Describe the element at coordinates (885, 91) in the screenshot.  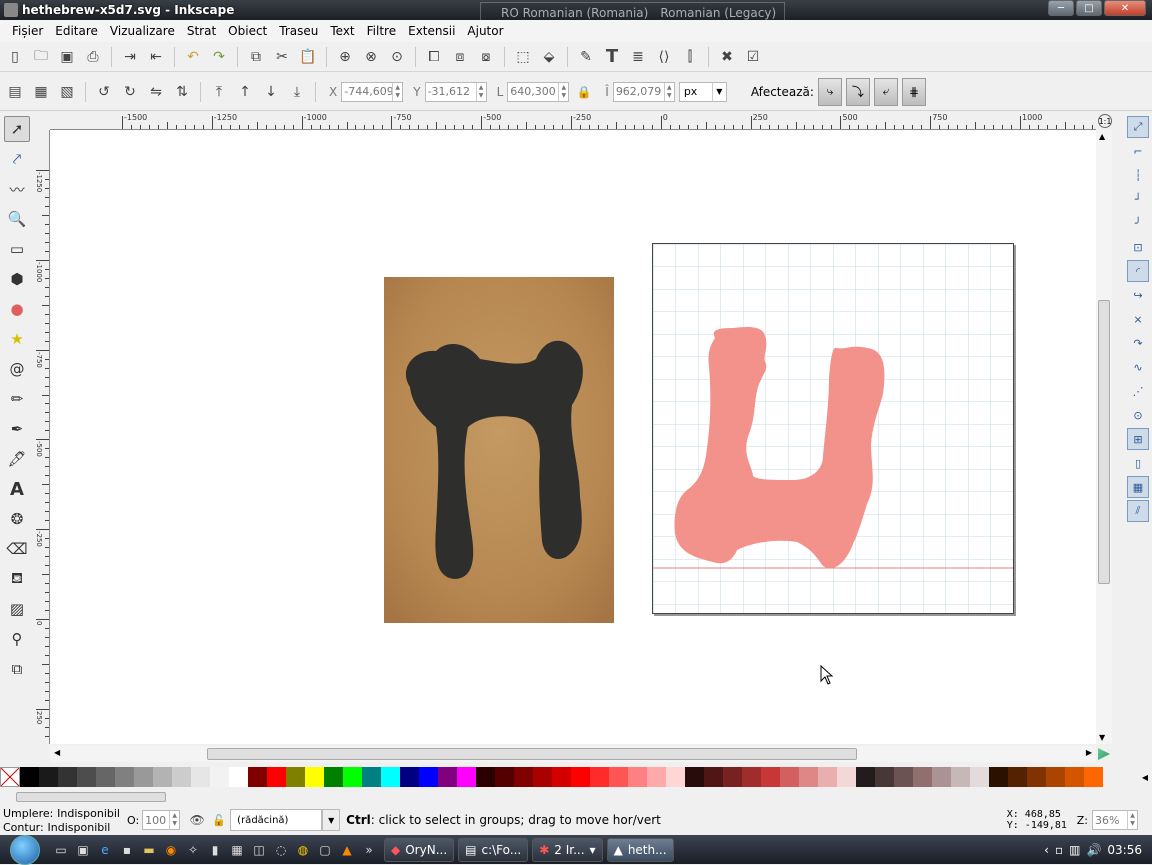
I see `move-gradients-toggle: ⤶` at that location.